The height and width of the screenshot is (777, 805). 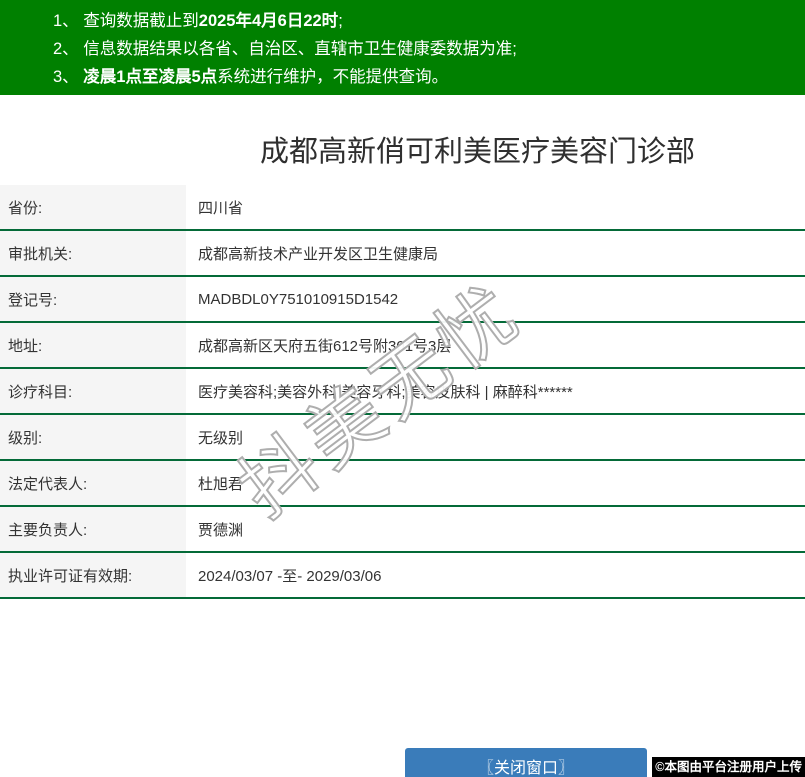 What do you see at coordinates (141, 21) in the screenshot?
I see `notice-line-1-text: 查询数据截止到` at bounding box center [141, 21].